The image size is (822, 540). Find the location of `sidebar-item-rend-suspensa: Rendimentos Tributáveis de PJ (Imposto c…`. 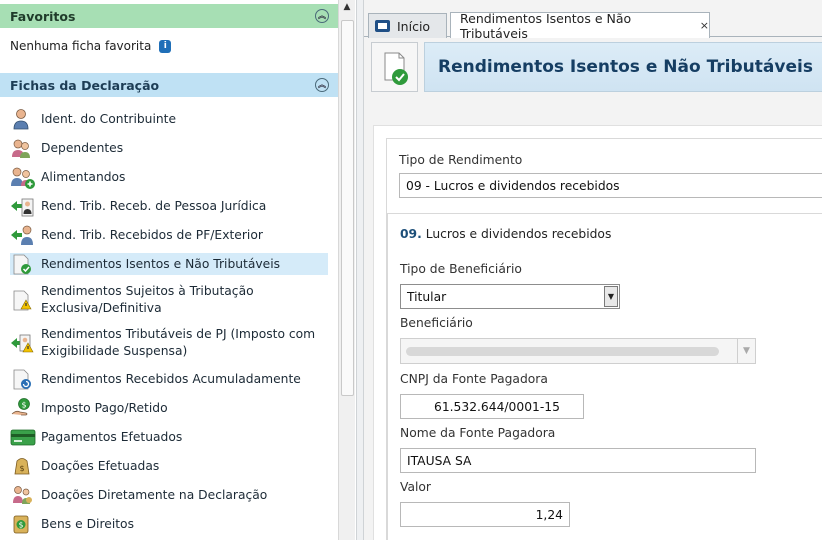

sidebar-item-rend-suspensa: Rendimentos Tributáveis de PJ (Imposto c… is located at coordinates (169, 343).